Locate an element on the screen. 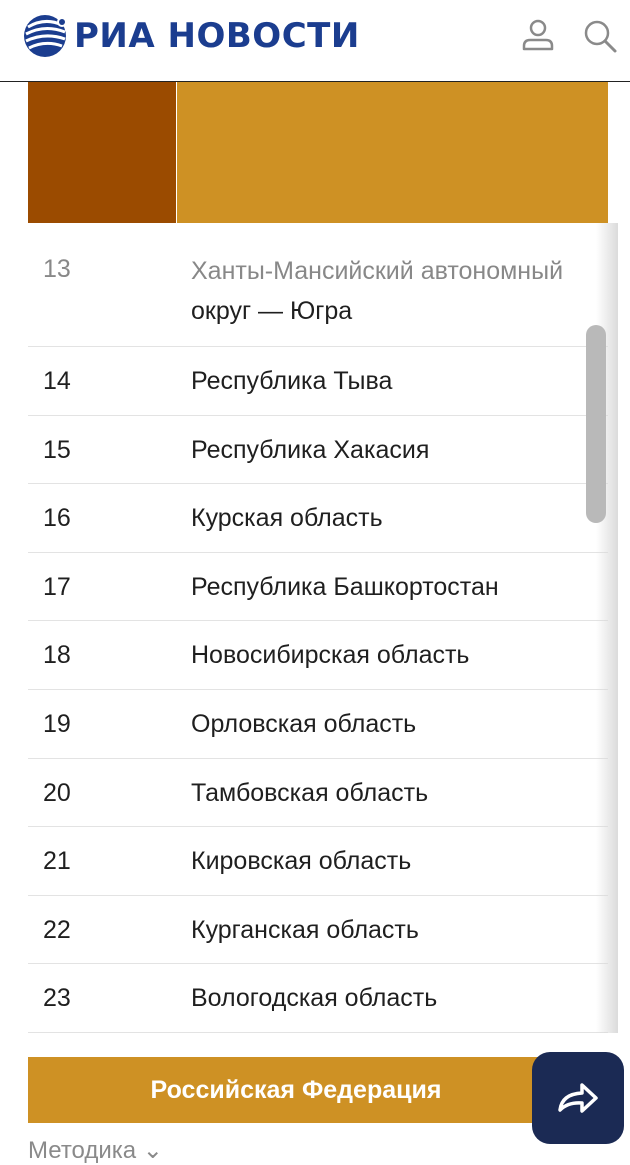  rank-cell: 23 is located at coordinates (57, 998).